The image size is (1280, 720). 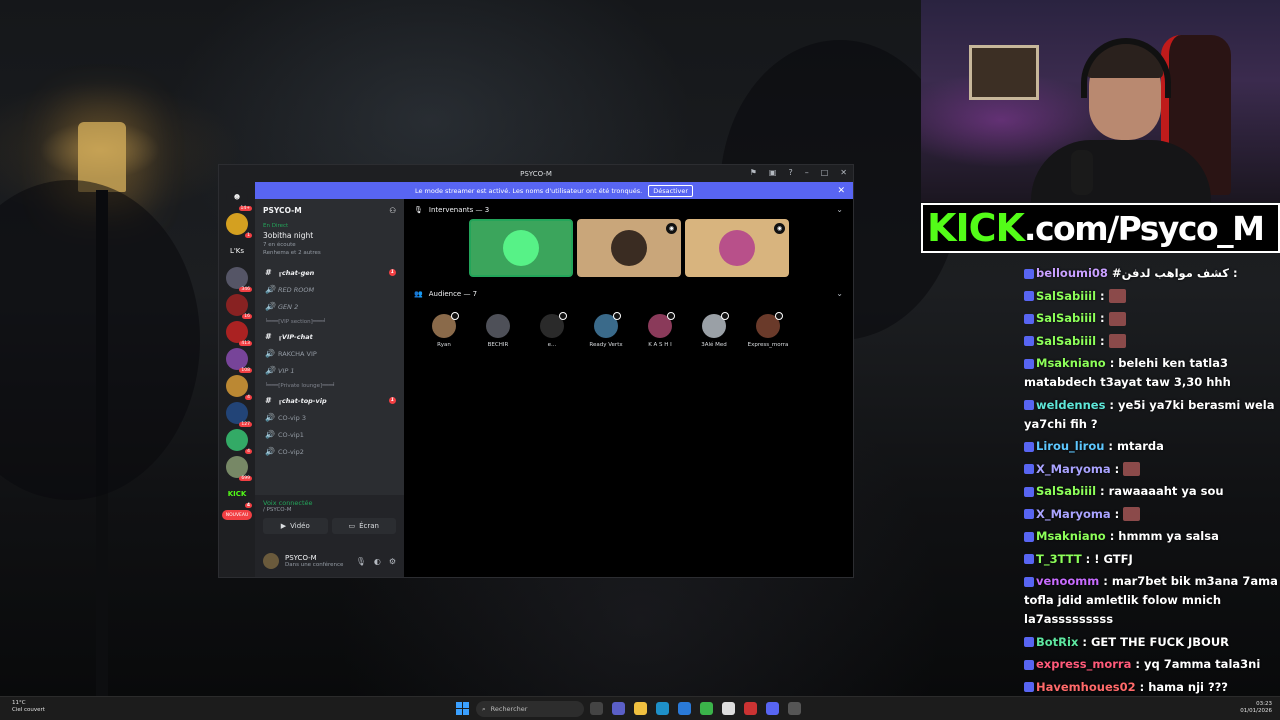 I want to click on system-clock: 03:23 01/01/2026, so click(x=1256, y=708).